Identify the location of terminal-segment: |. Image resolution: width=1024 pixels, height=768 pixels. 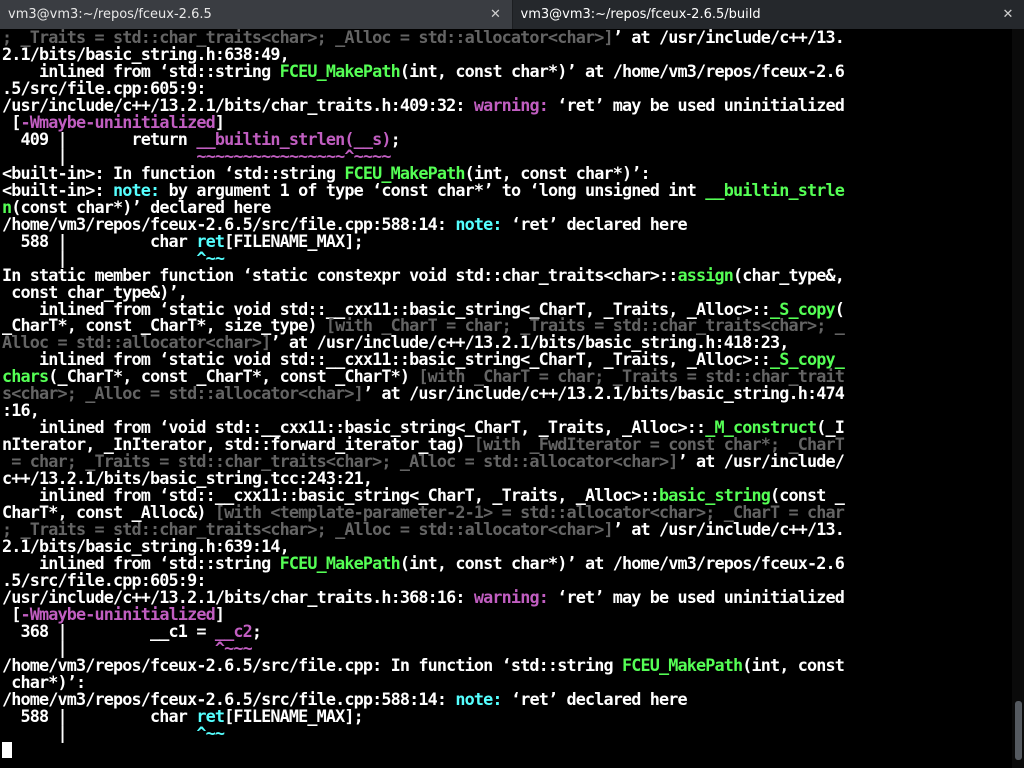
(99, 732).